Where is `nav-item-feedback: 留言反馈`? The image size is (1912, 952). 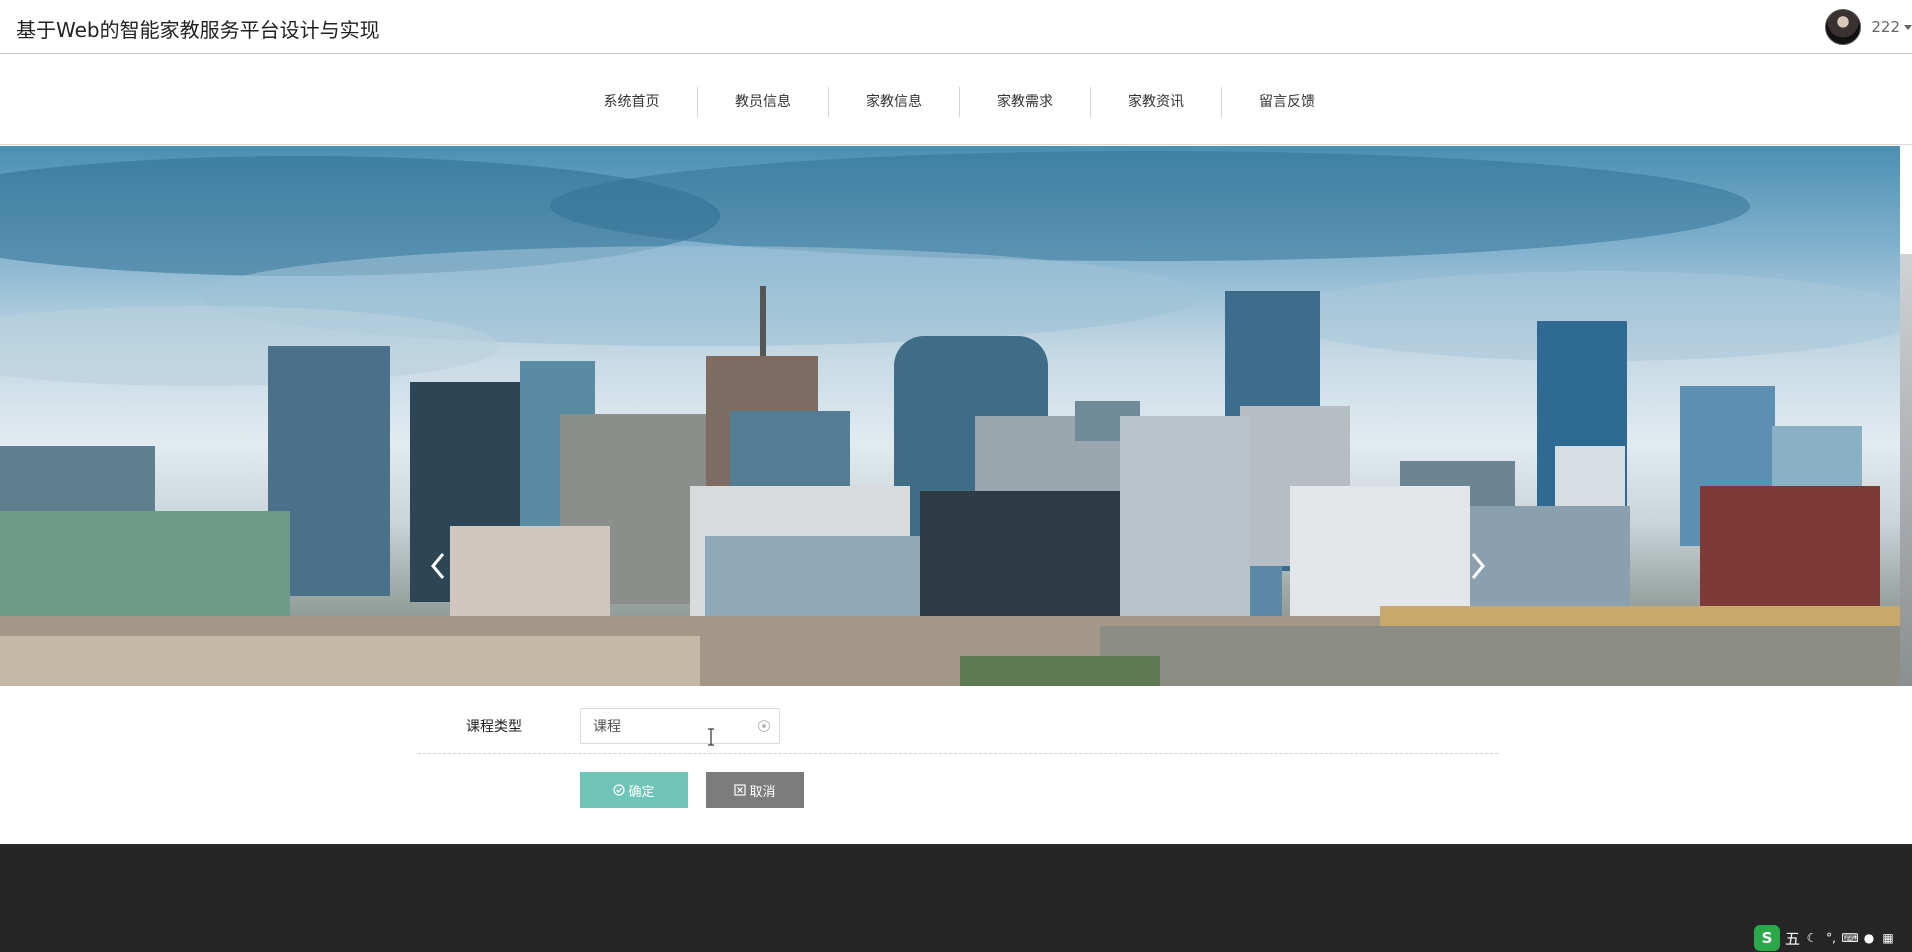 nav-item-feedback: 留言反馈 is located at coordinates (1286, 102).